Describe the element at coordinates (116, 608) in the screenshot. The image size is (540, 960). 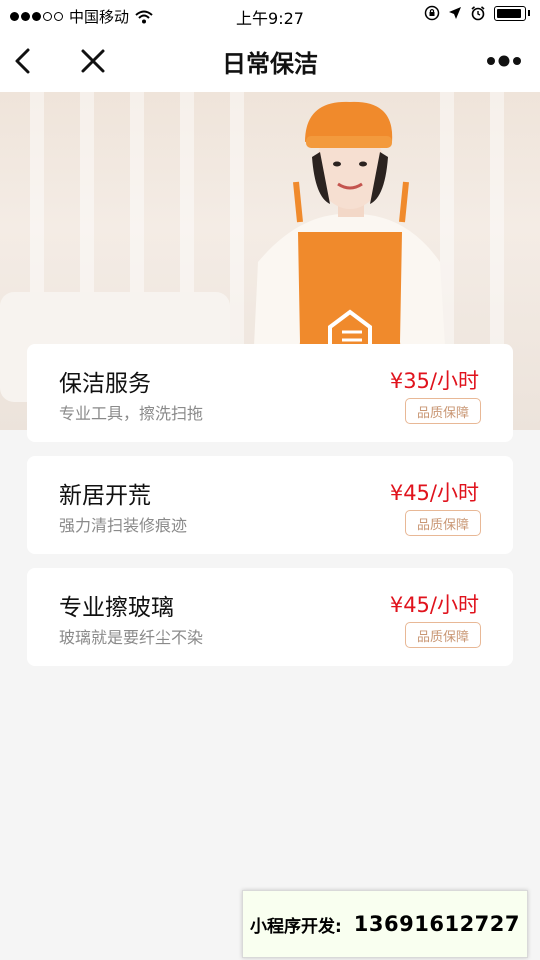
I see `service-title: 专业擦玻璃` at that location.